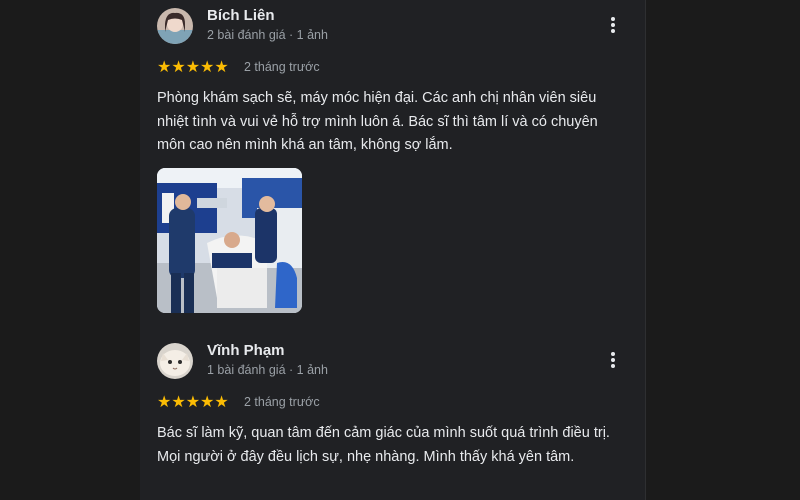 The height and width of the screenshot is (500, 800). I want to click on reviewer-meta: 2 bài đánh giá · 1 ảnh, so click(267, 35).